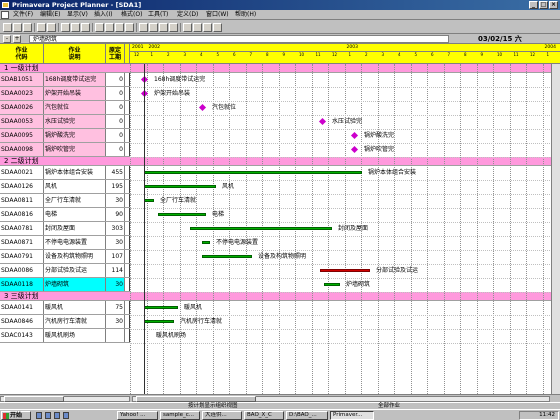 This screenshot has height=420, width=560. I want to click on activity-desc-cell: 暖风机, so click(75, 307).